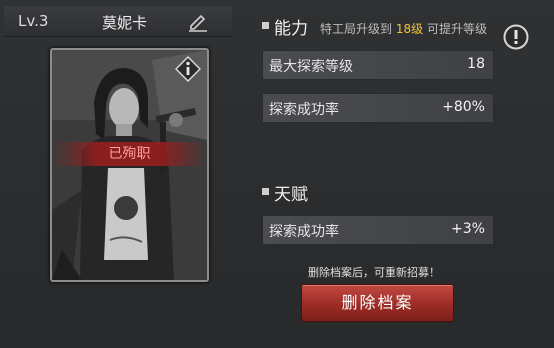 This screenshot has height=348, width=554. Describe the element at coordinates (265, 25) in the screenshot. I see `ability-section-marker` at that location.